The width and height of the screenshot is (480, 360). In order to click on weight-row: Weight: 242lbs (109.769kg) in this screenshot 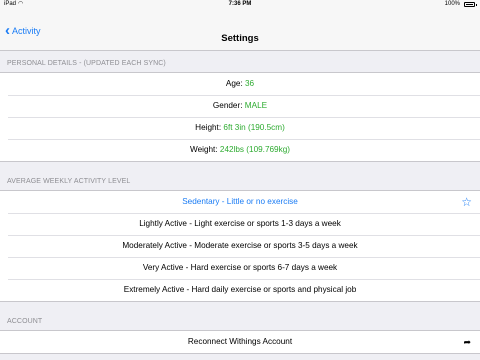, I will do `click(240, 150)`.